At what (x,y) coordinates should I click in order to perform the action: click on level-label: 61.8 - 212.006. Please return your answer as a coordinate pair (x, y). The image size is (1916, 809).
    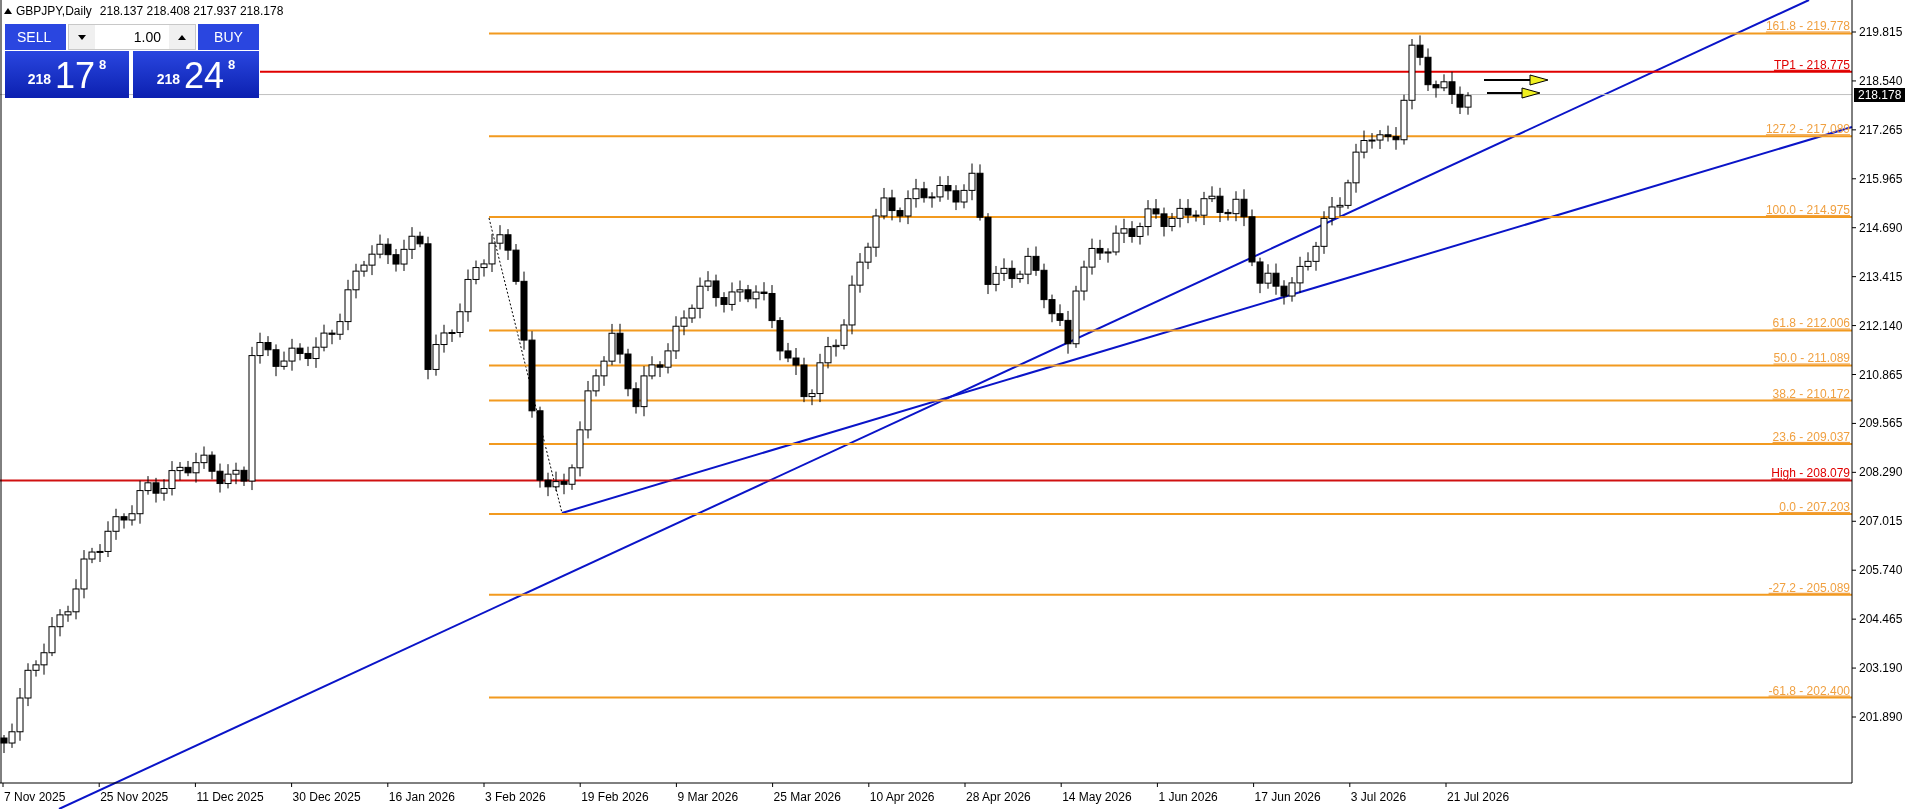
    Looking at the image, I should click on (1811, 323).